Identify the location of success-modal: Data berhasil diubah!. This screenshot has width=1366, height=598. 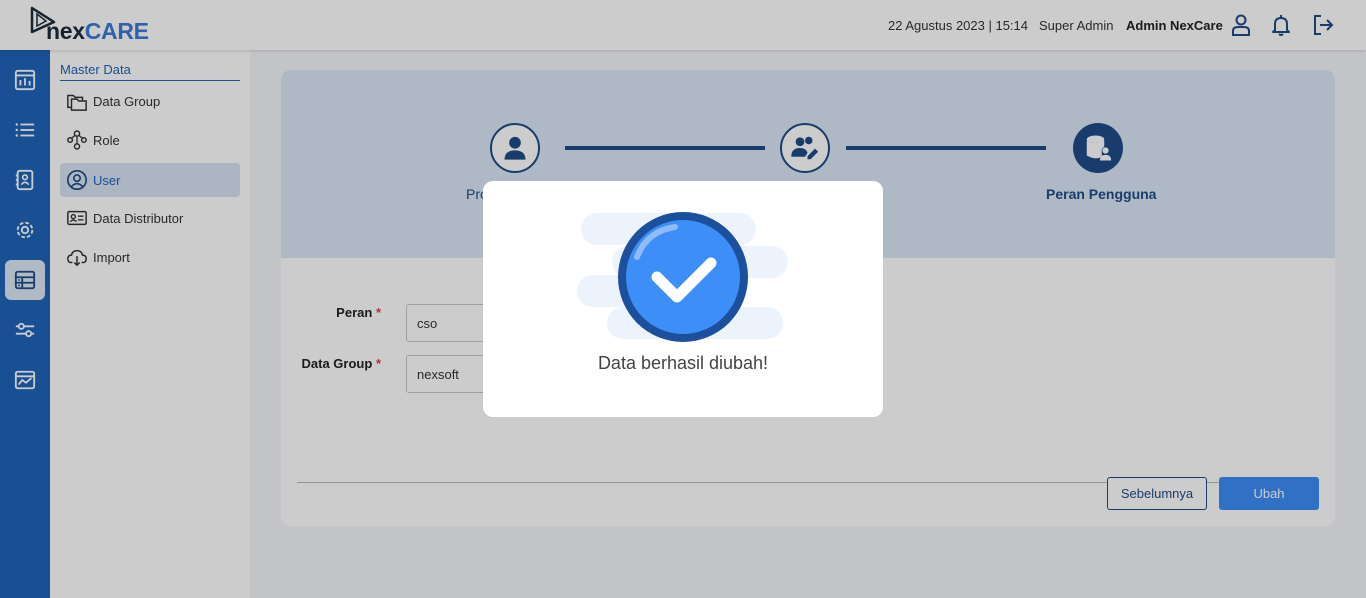
(683, 299).